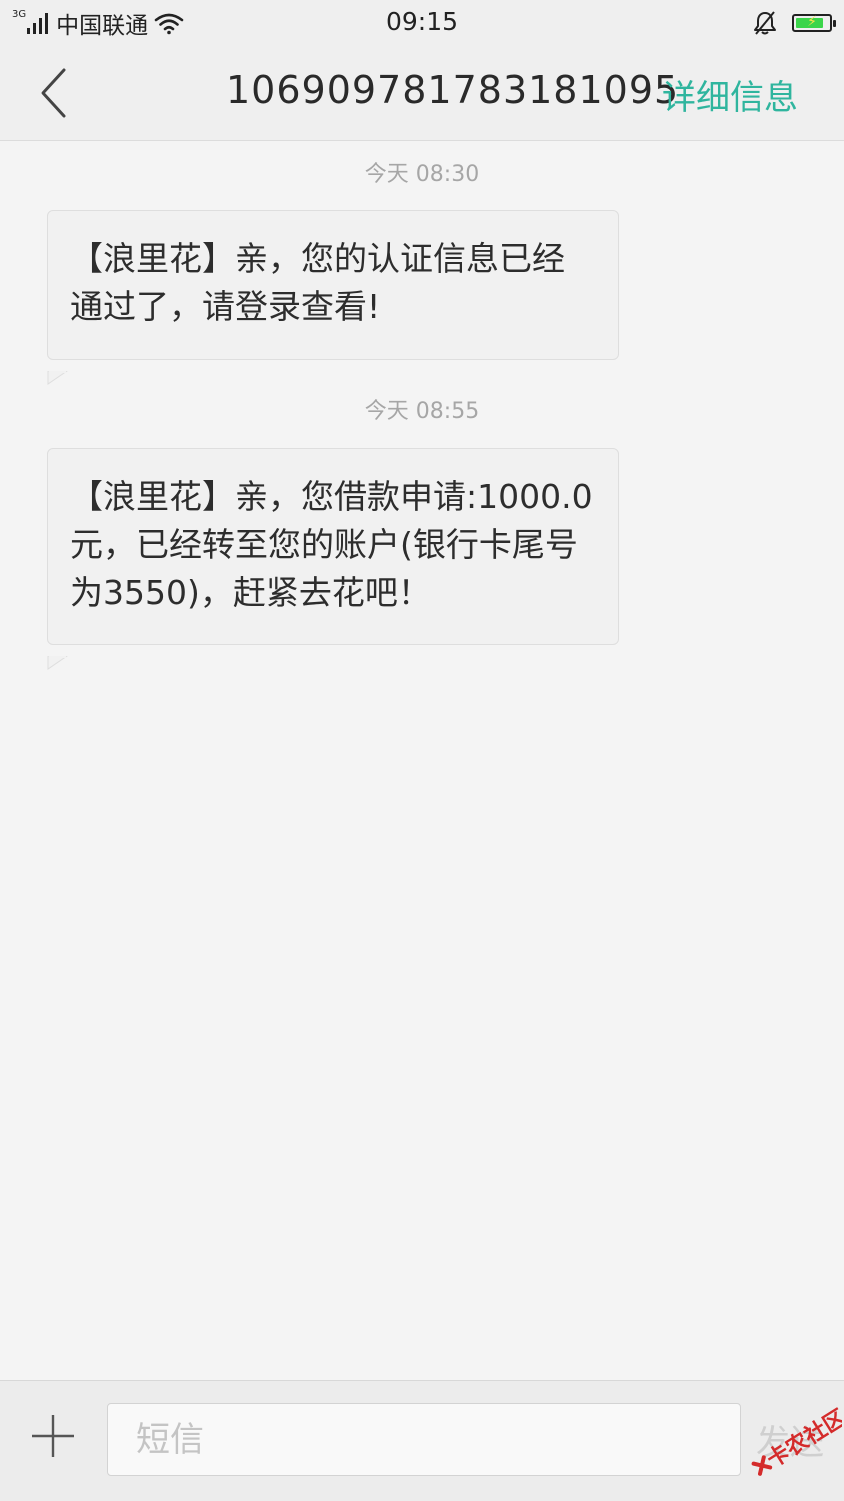 This screenshot has width=844, height=1501. I want to click on composer-bar: 发送, so click(422, 1440).